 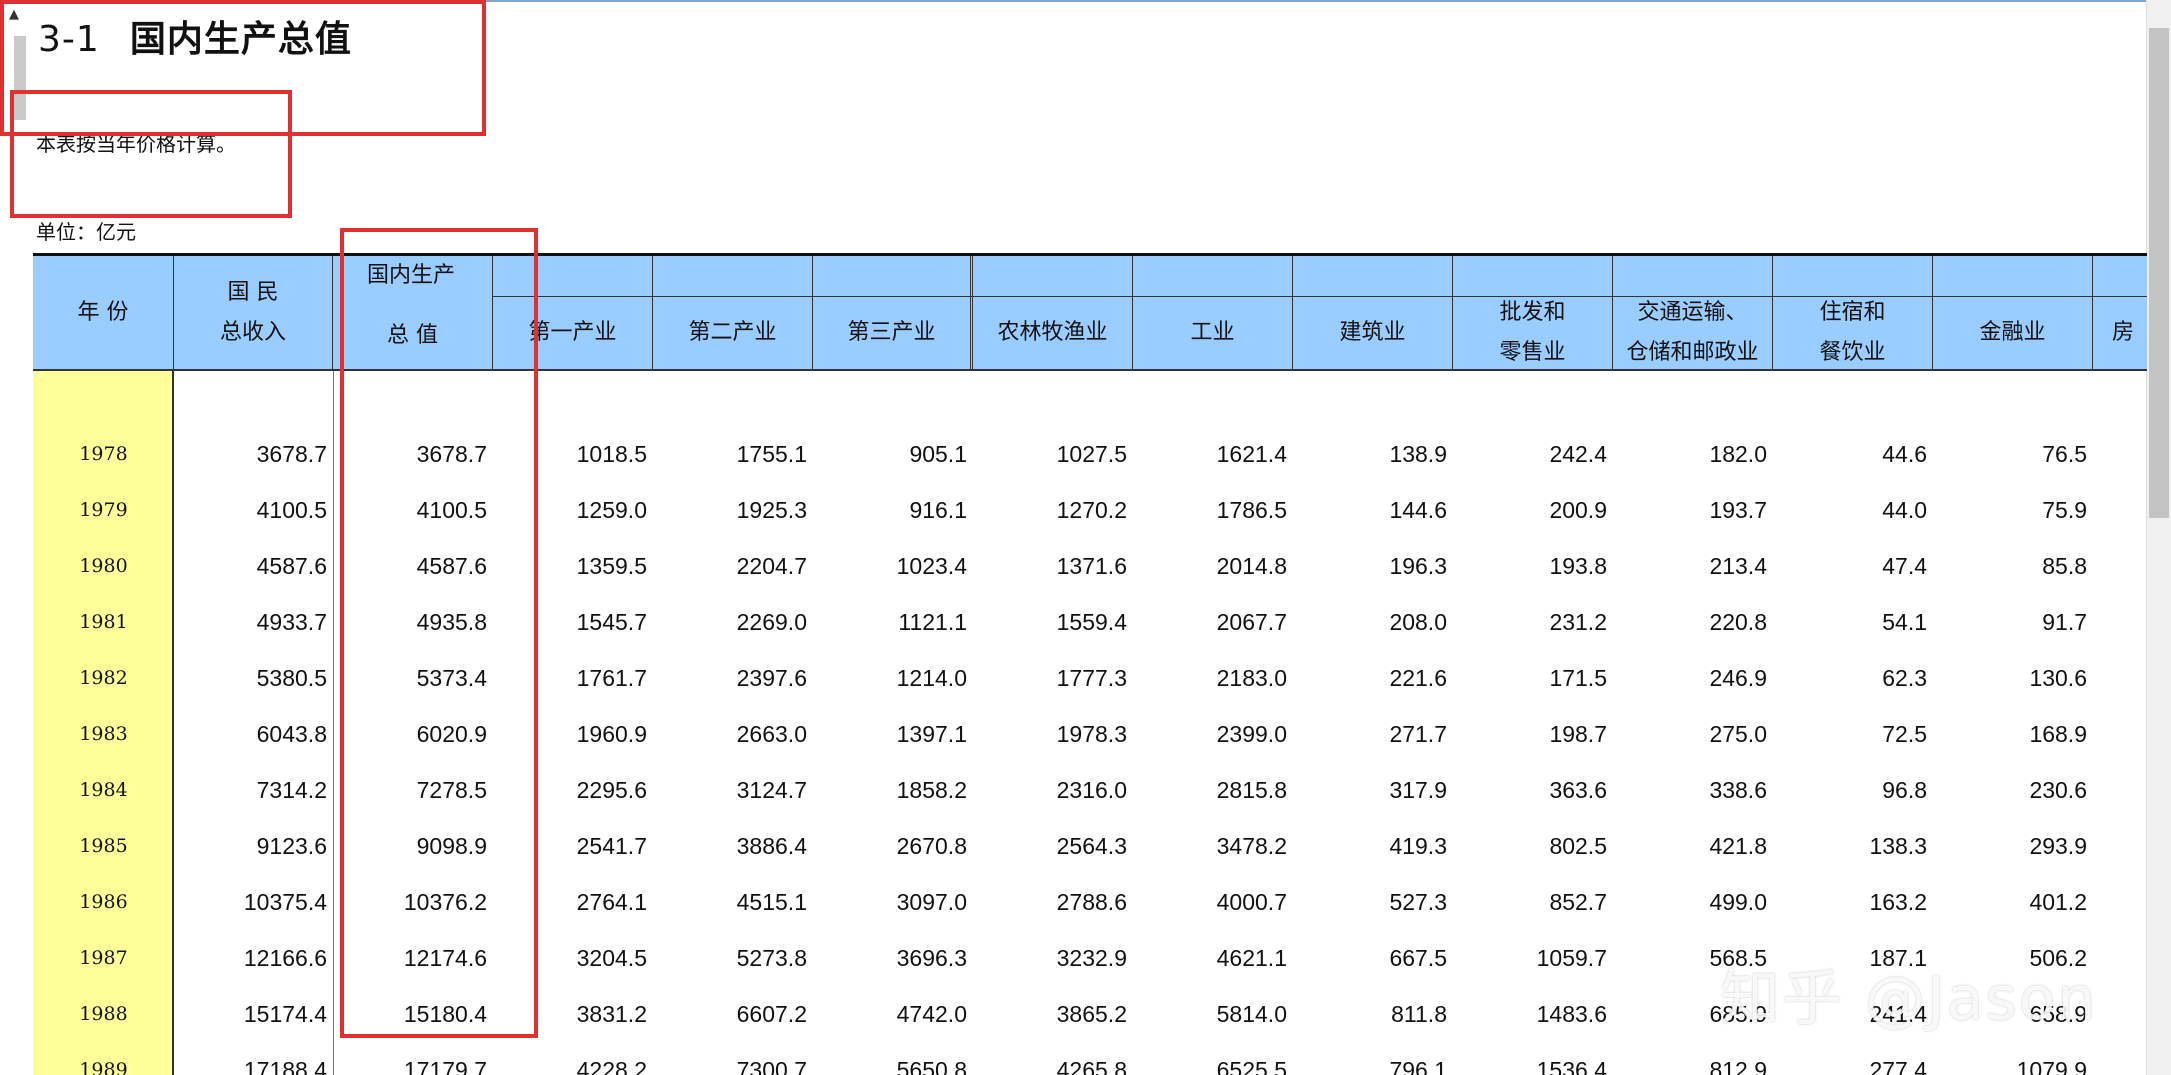 I want to click on value-cell: 6525.5, so click(x=1215, y=1058).